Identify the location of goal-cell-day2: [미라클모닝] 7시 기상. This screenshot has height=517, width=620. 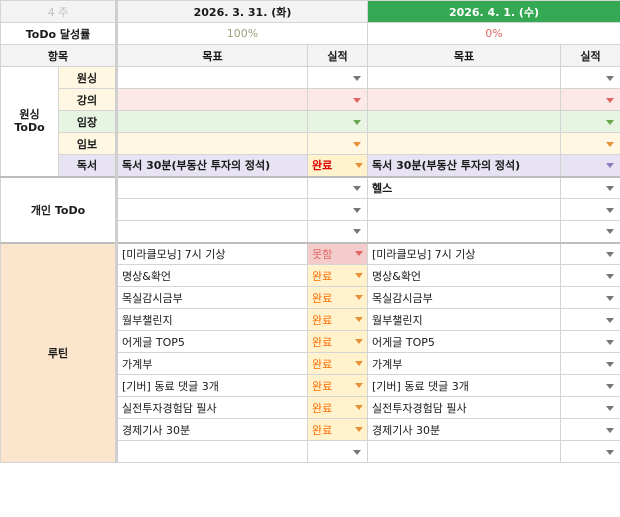
(464, 253).